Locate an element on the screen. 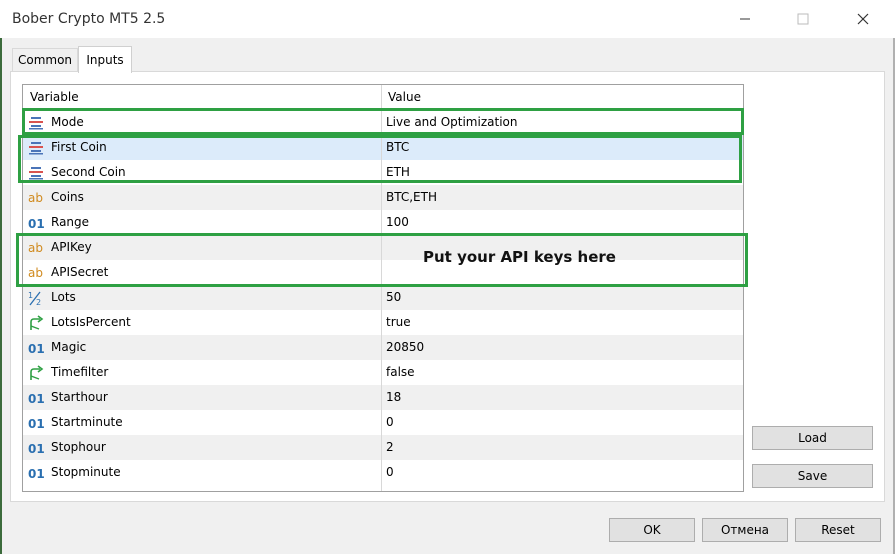  variable-name: Timefilter is located at coordinates (80, 372).